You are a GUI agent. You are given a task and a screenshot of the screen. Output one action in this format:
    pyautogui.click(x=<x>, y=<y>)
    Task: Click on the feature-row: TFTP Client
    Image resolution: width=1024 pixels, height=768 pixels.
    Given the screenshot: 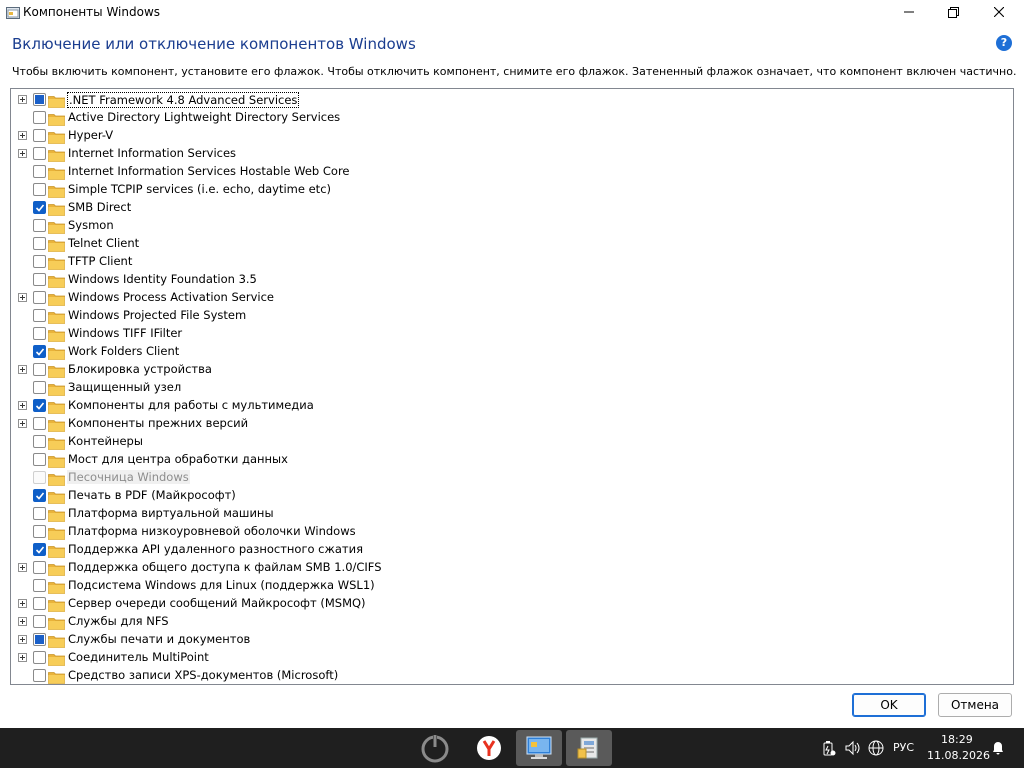 What is the action you would take?
    pyautogui.click(x=511, y=261)
    